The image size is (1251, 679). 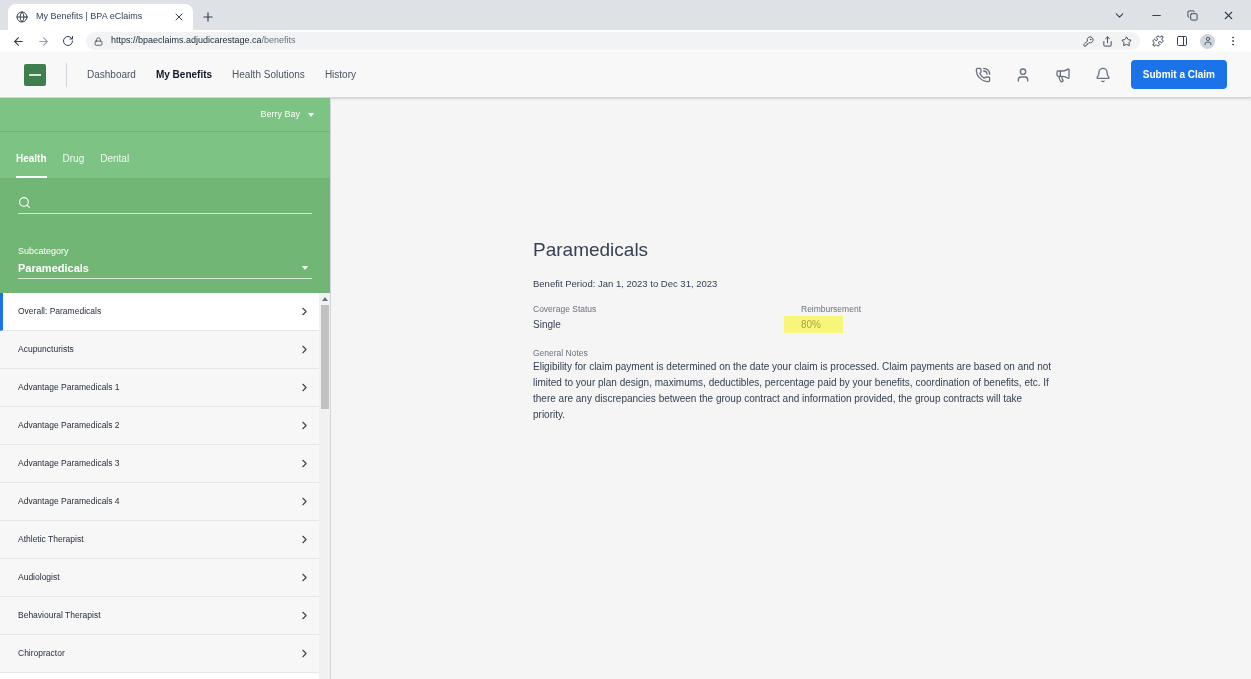 What do you see at coordinates (591, 250) in the screenshot?
I see `page-title: Paramedicals` at bounding box center [591, 250].